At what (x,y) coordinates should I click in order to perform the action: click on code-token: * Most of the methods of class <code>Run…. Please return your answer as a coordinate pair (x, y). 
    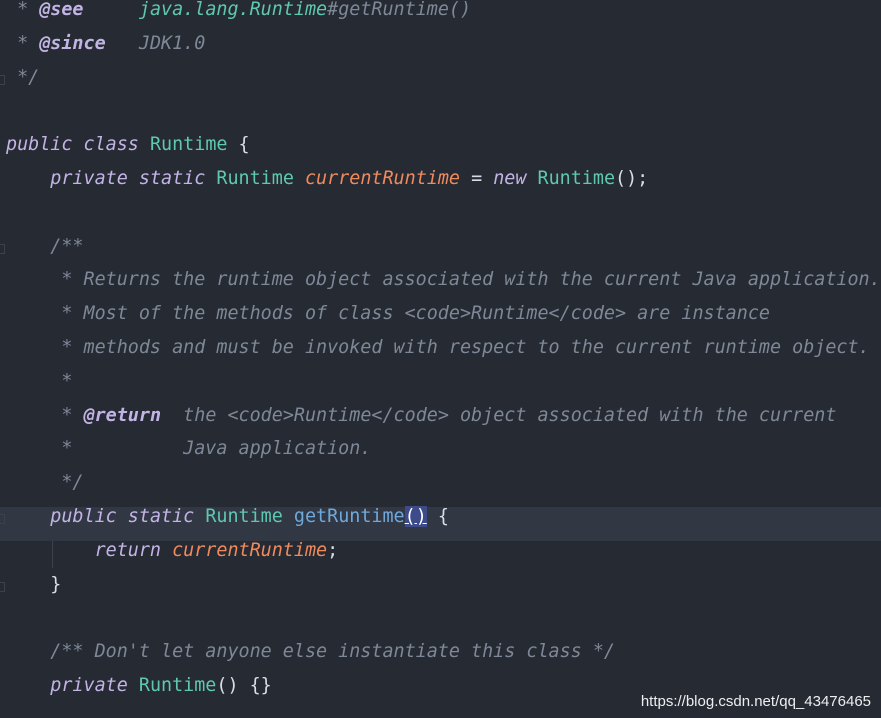
    Looking at the image, I should click on (388, 314).